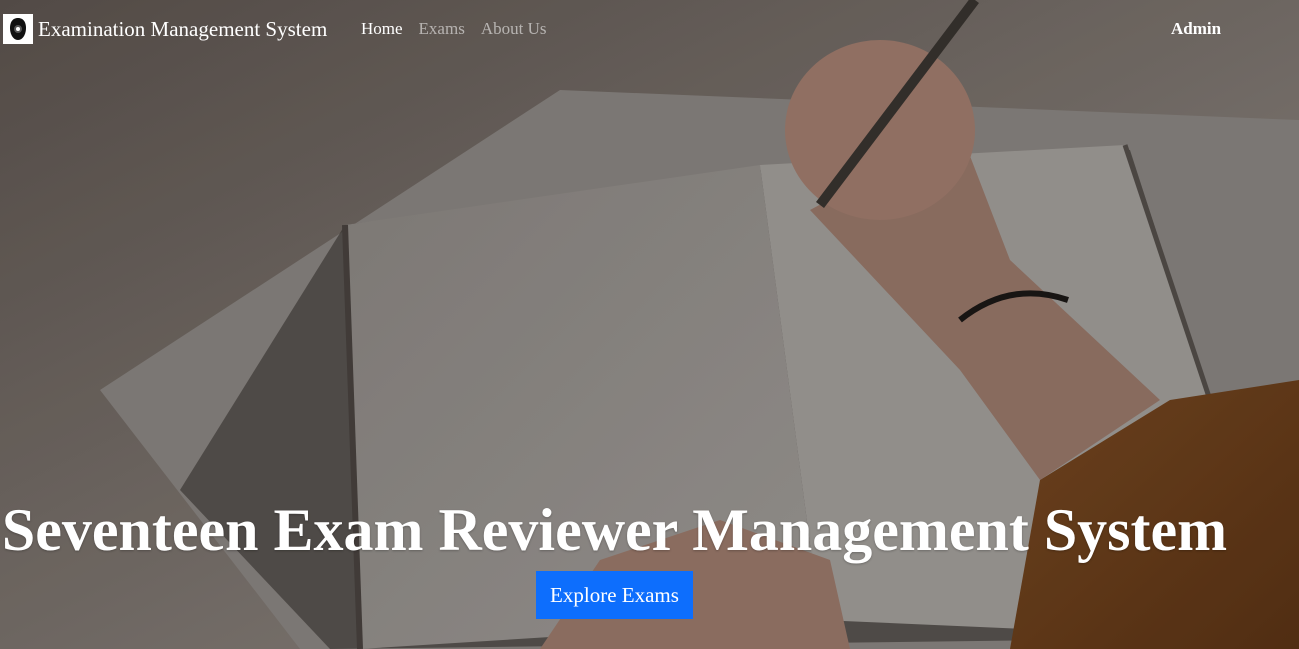 This screenshot has height=649, width=1299. Describe the element at coordinates (442, 29) in the screenshot. I see `nav-link-exams: Exams` at that location.